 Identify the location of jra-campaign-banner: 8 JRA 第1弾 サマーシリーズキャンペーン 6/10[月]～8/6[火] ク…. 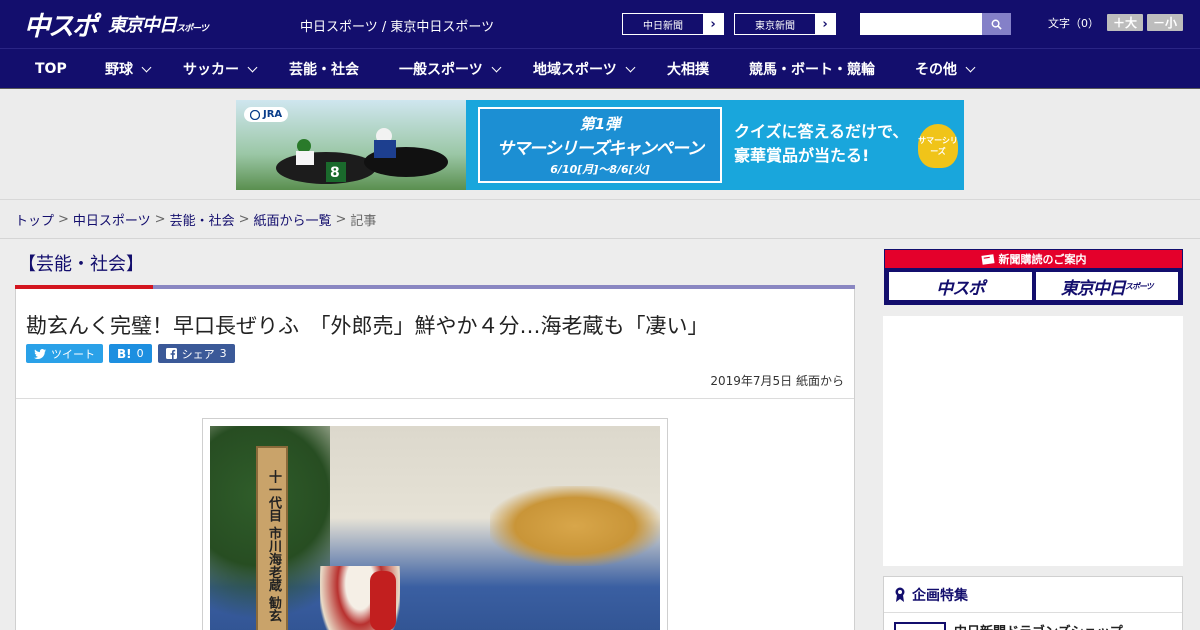
(600, 145).